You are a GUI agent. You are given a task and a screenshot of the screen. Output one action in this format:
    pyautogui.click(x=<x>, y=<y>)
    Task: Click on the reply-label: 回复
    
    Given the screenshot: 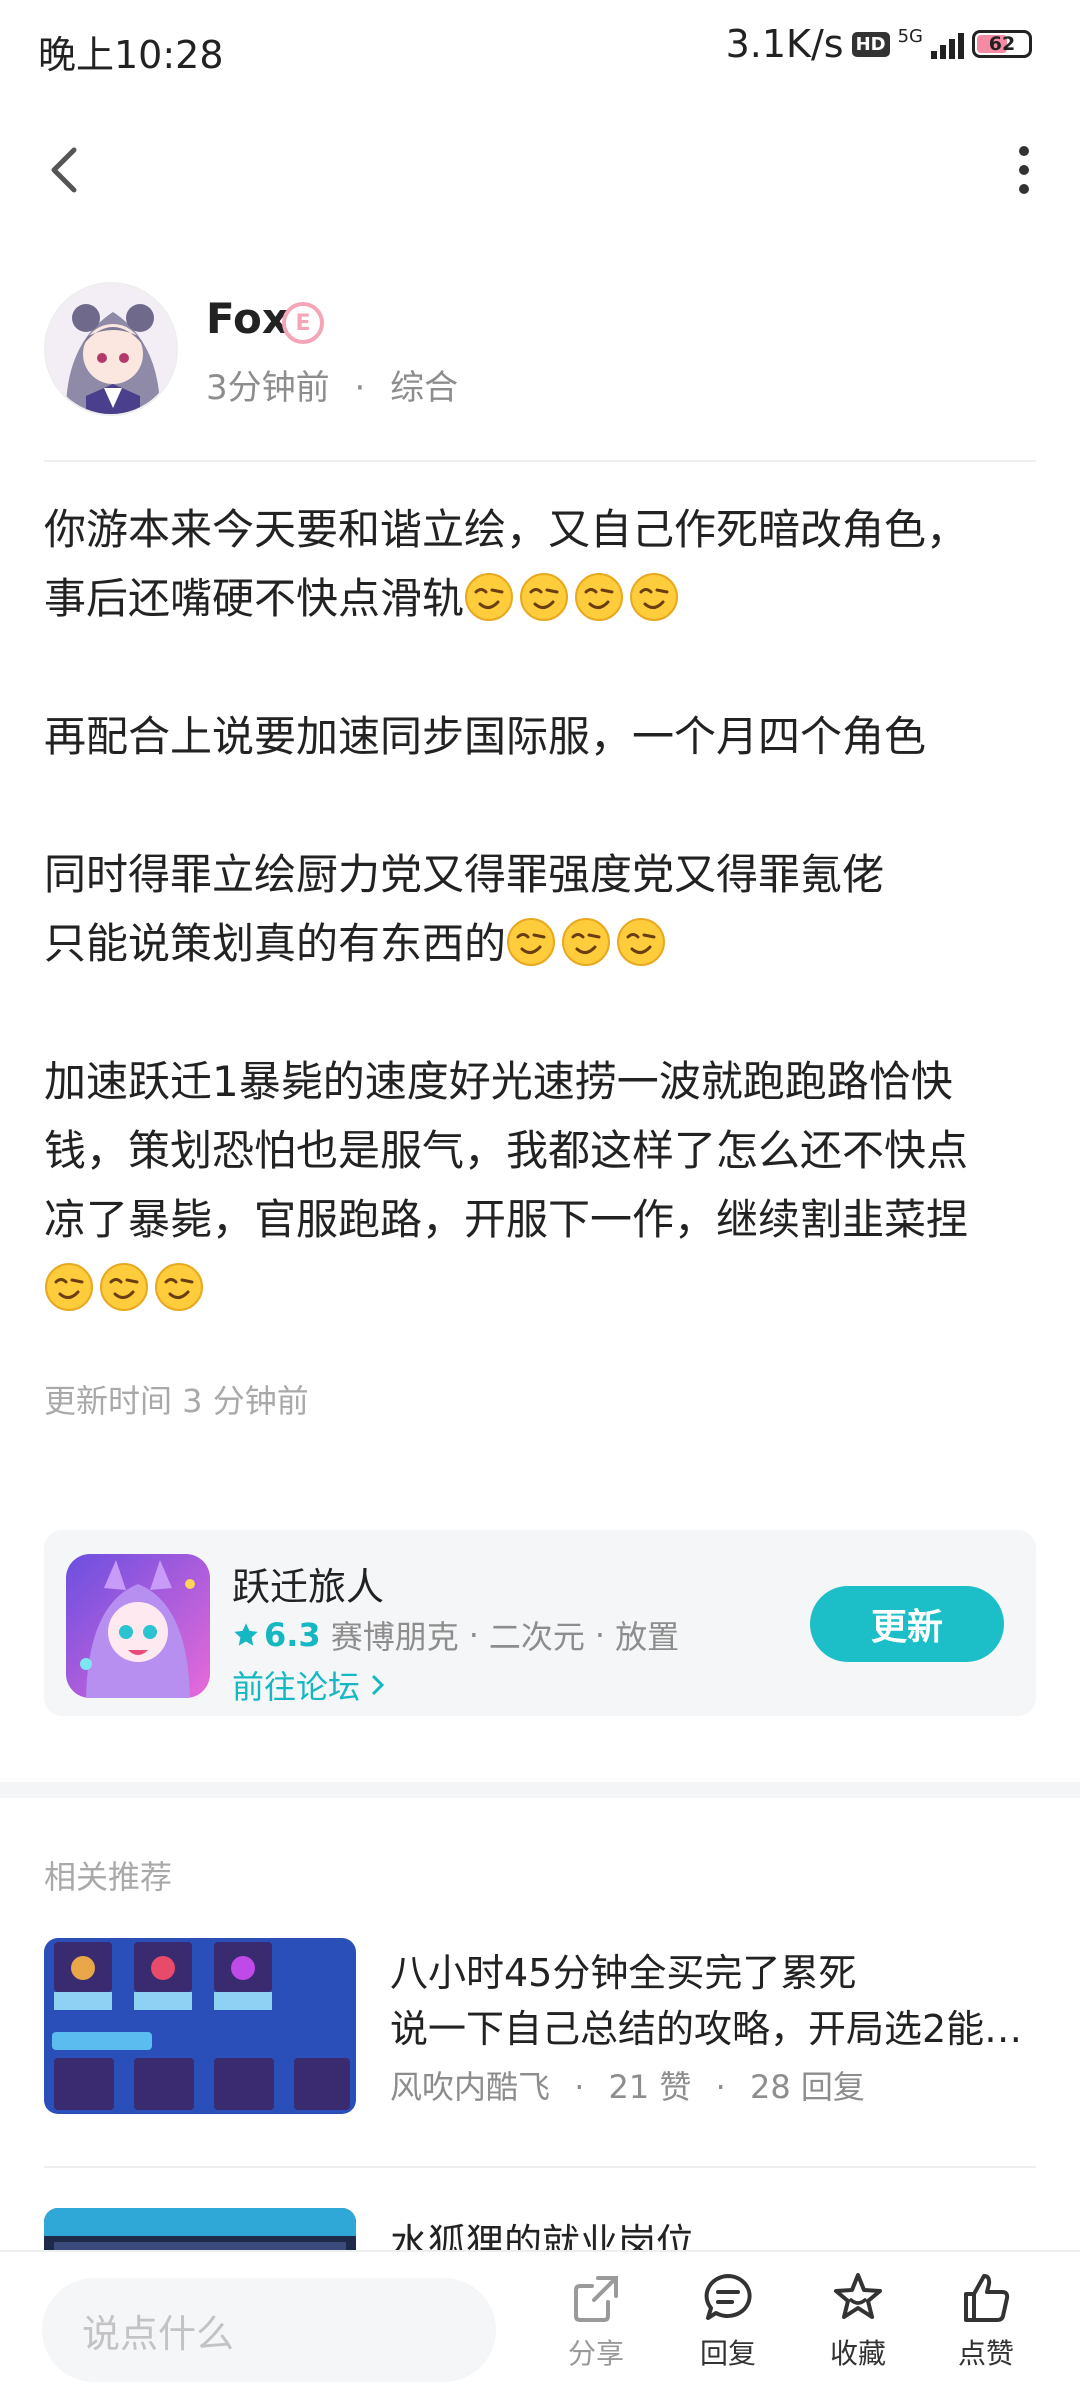 What is the action you would take?
    pyautogui.click(x=727, y=2353)
    